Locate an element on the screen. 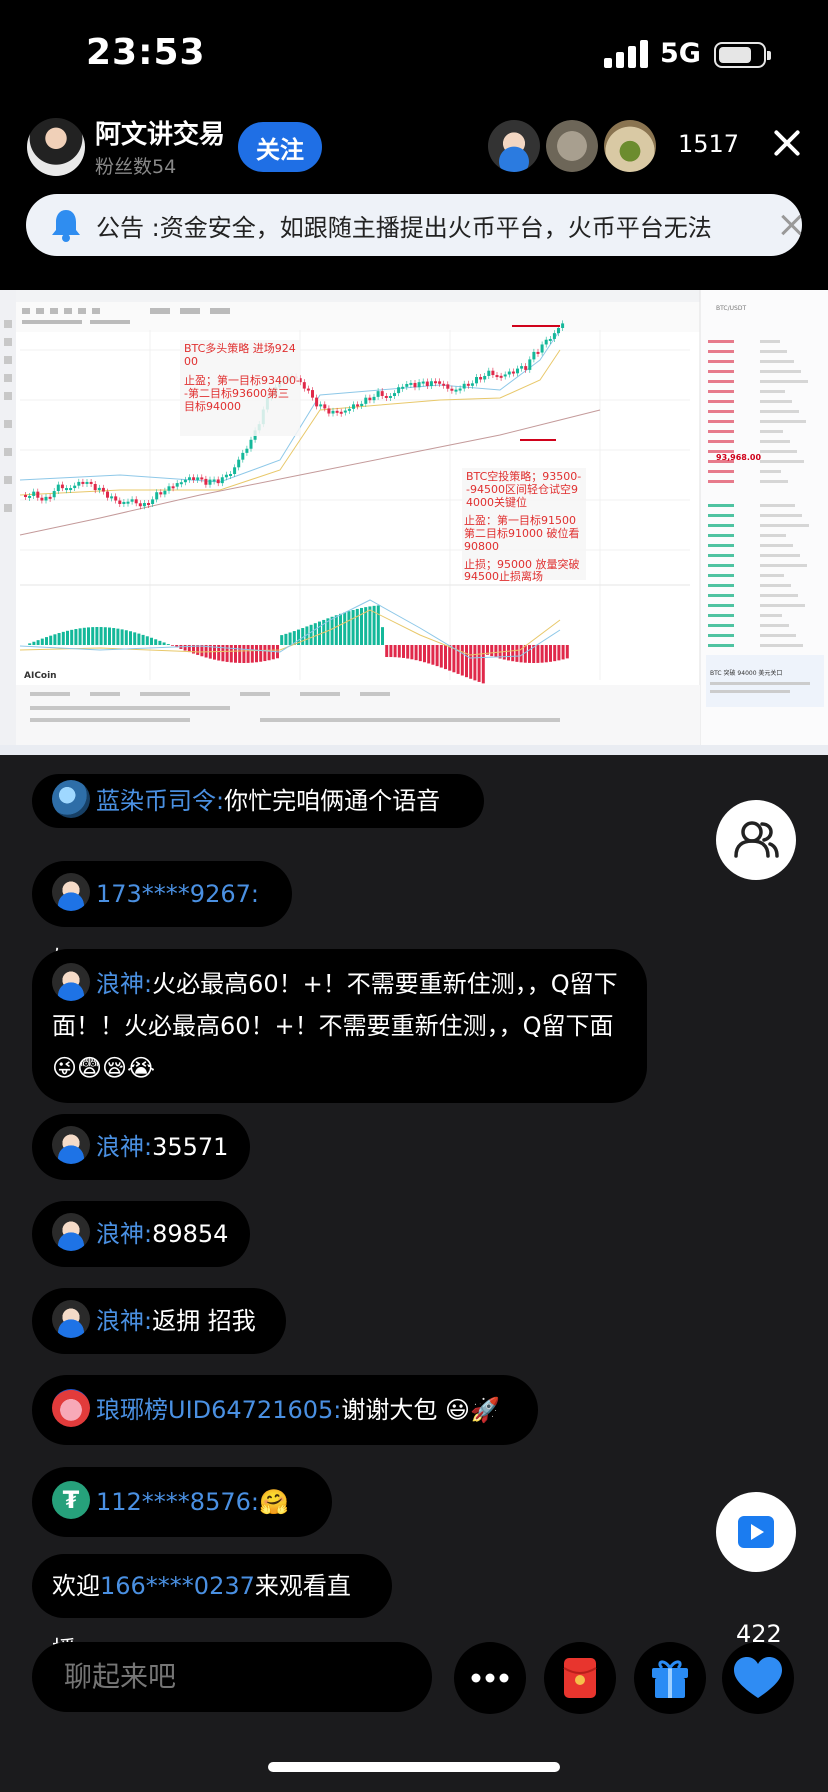 Image resolution: width=828 pixels, height=1792 pixels. like-button is located at coordinates (758, 1678).